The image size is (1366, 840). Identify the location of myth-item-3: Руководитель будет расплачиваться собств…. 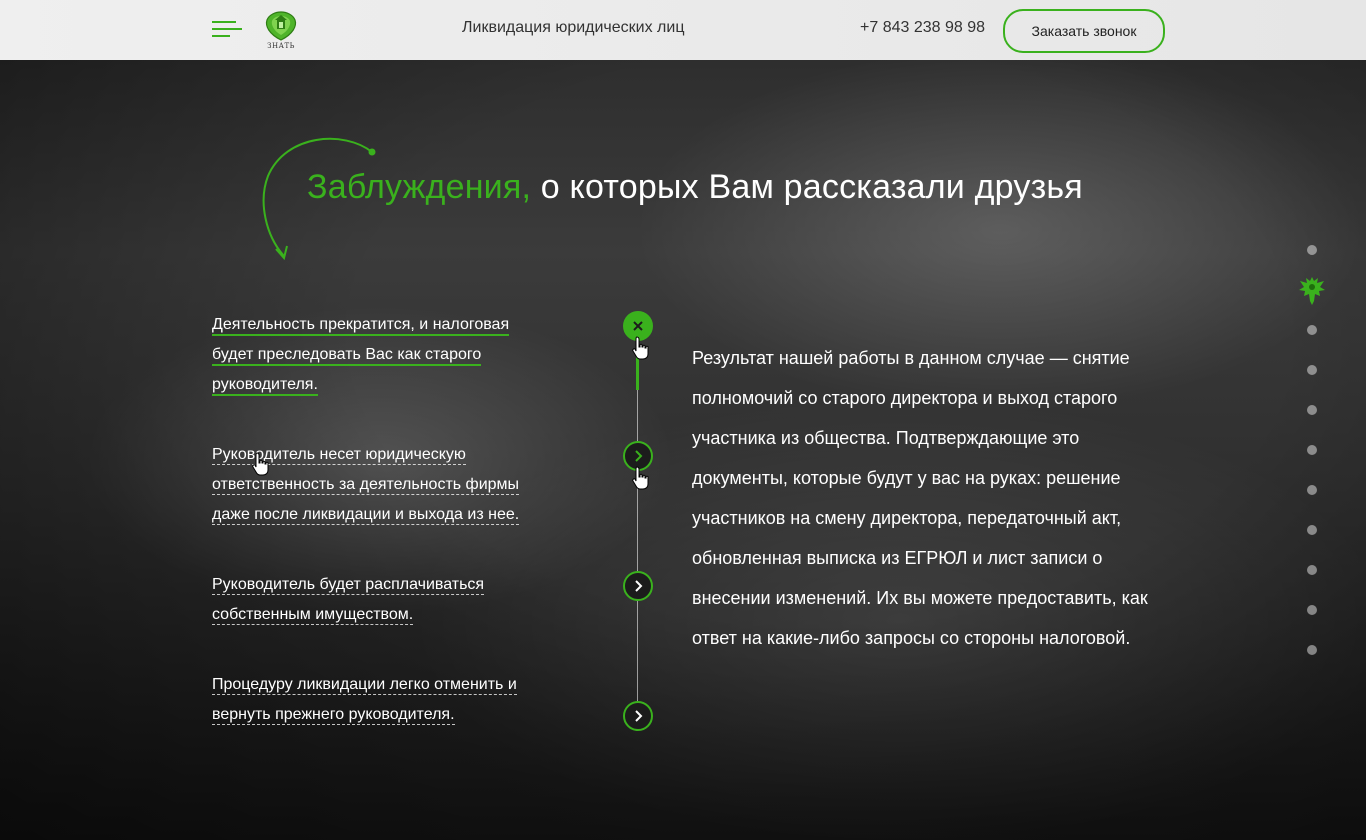
(377, 600).